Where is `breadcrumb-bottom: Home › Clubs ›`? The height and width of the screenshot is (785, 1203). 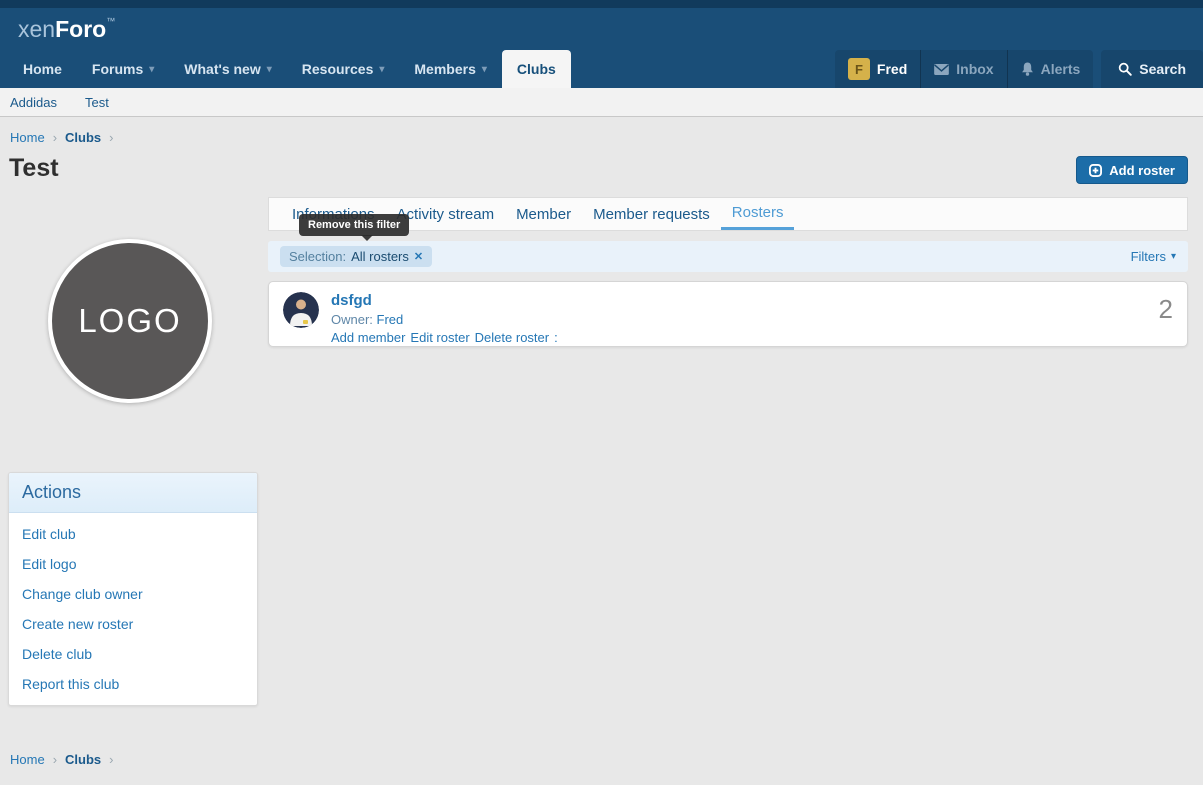 breadcrumb-bottom: Home › Clubs › is located at coordinates (62, 759).